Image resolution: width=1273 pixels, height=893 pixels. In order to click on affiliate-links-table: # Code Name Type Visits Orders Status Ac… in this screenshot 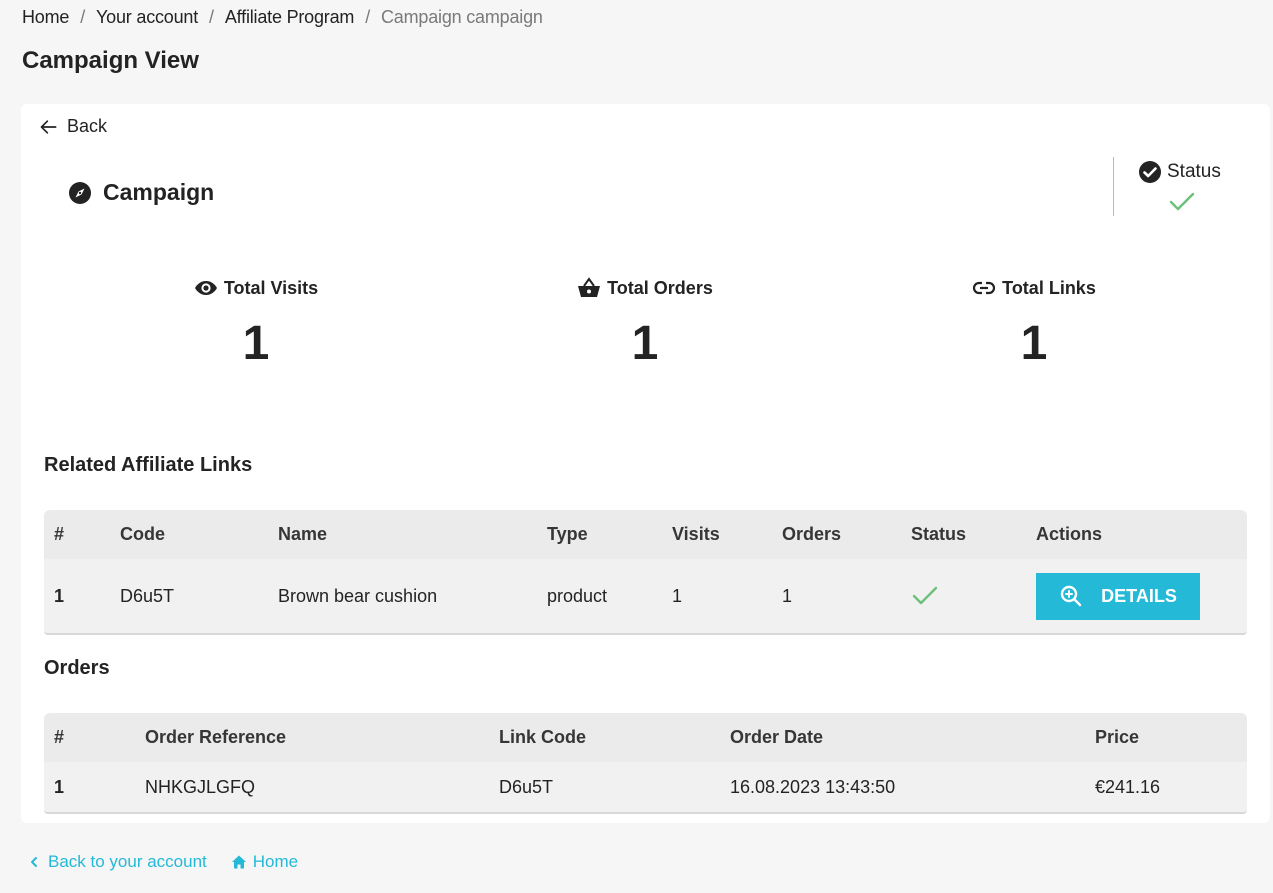, I will do `click(645, 572)`.